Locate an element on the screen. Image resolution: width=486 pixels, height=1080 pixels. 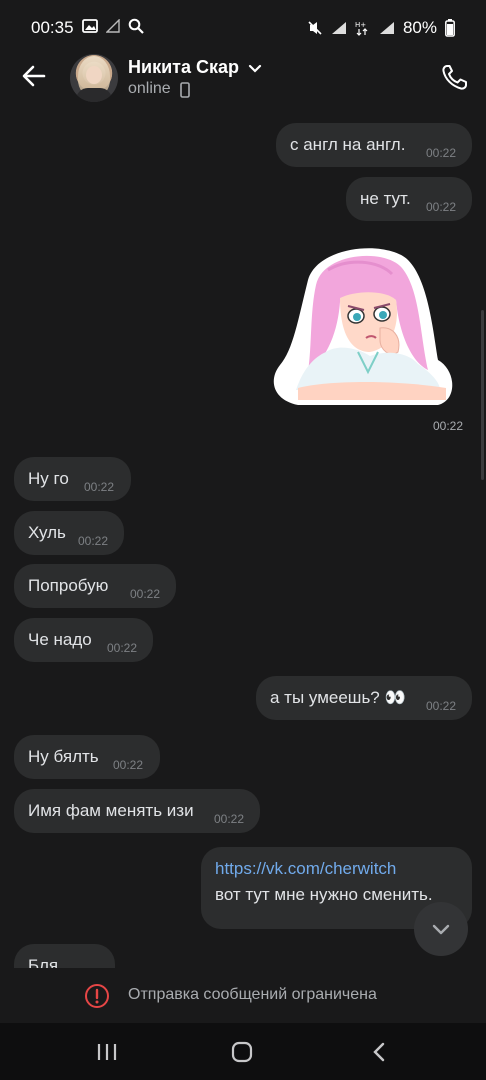
contact-status: online is located at coordinates (149, 88).